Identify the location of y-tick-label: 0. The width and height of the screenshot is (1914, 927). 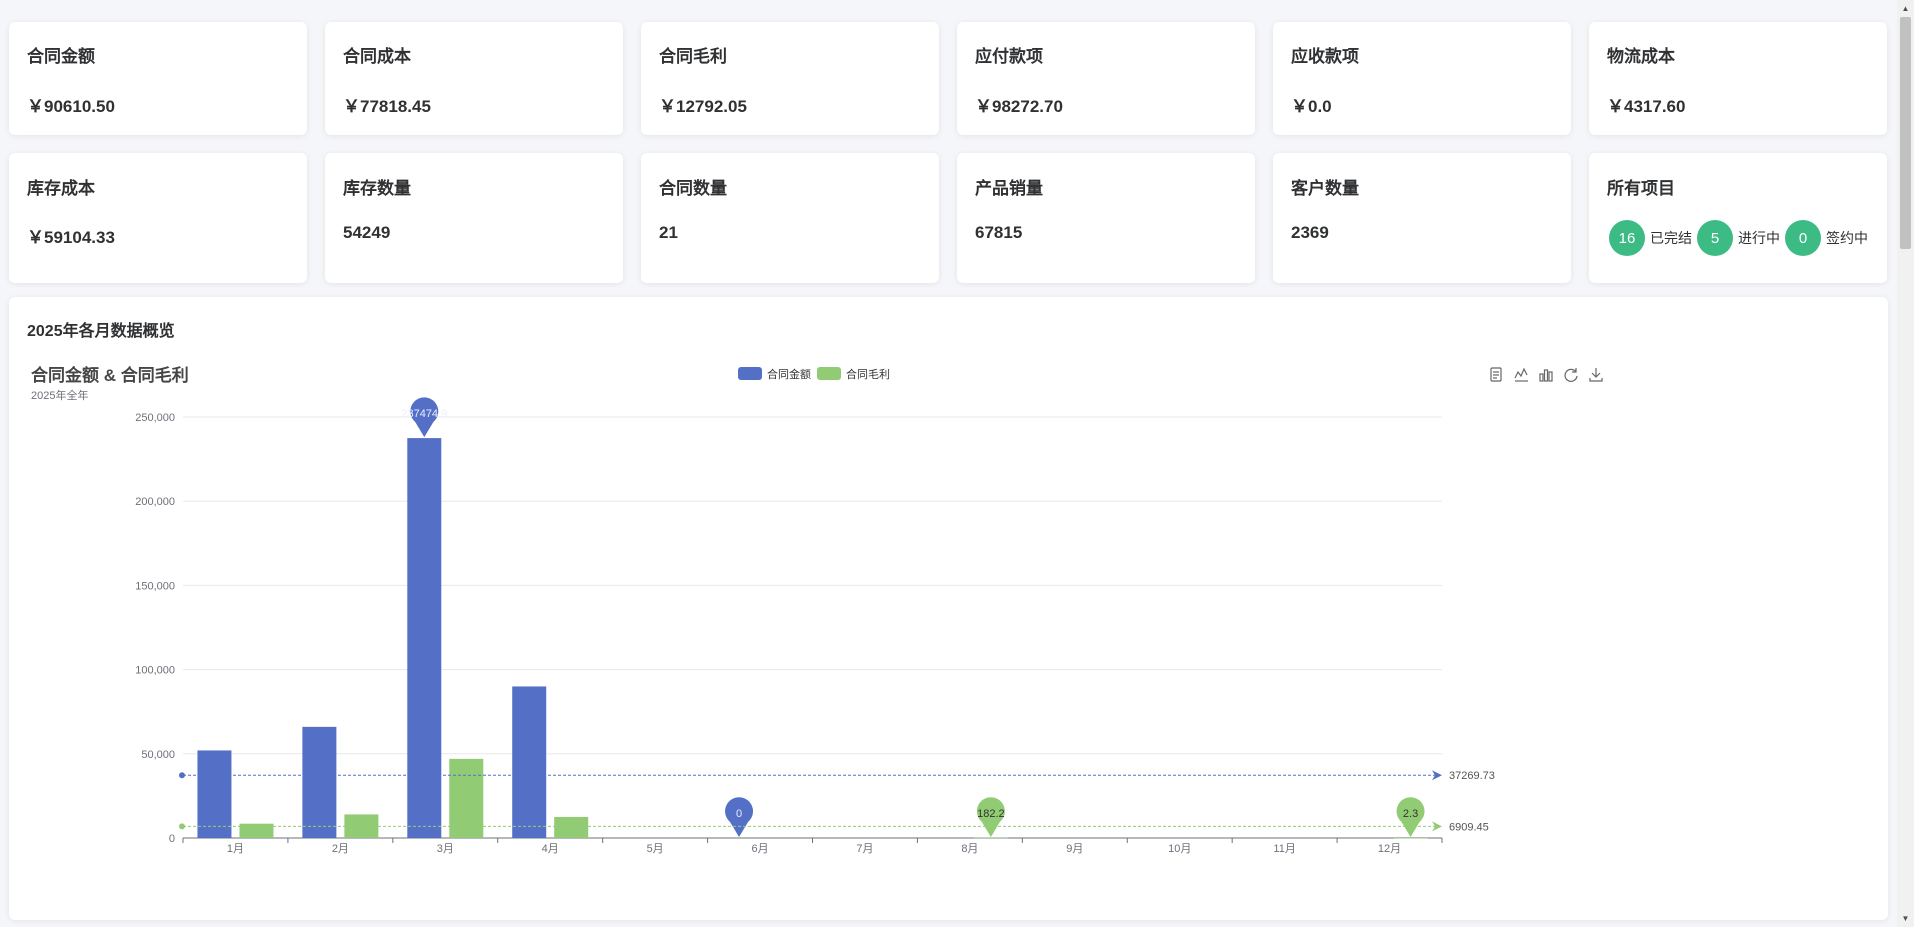
(172, 839).